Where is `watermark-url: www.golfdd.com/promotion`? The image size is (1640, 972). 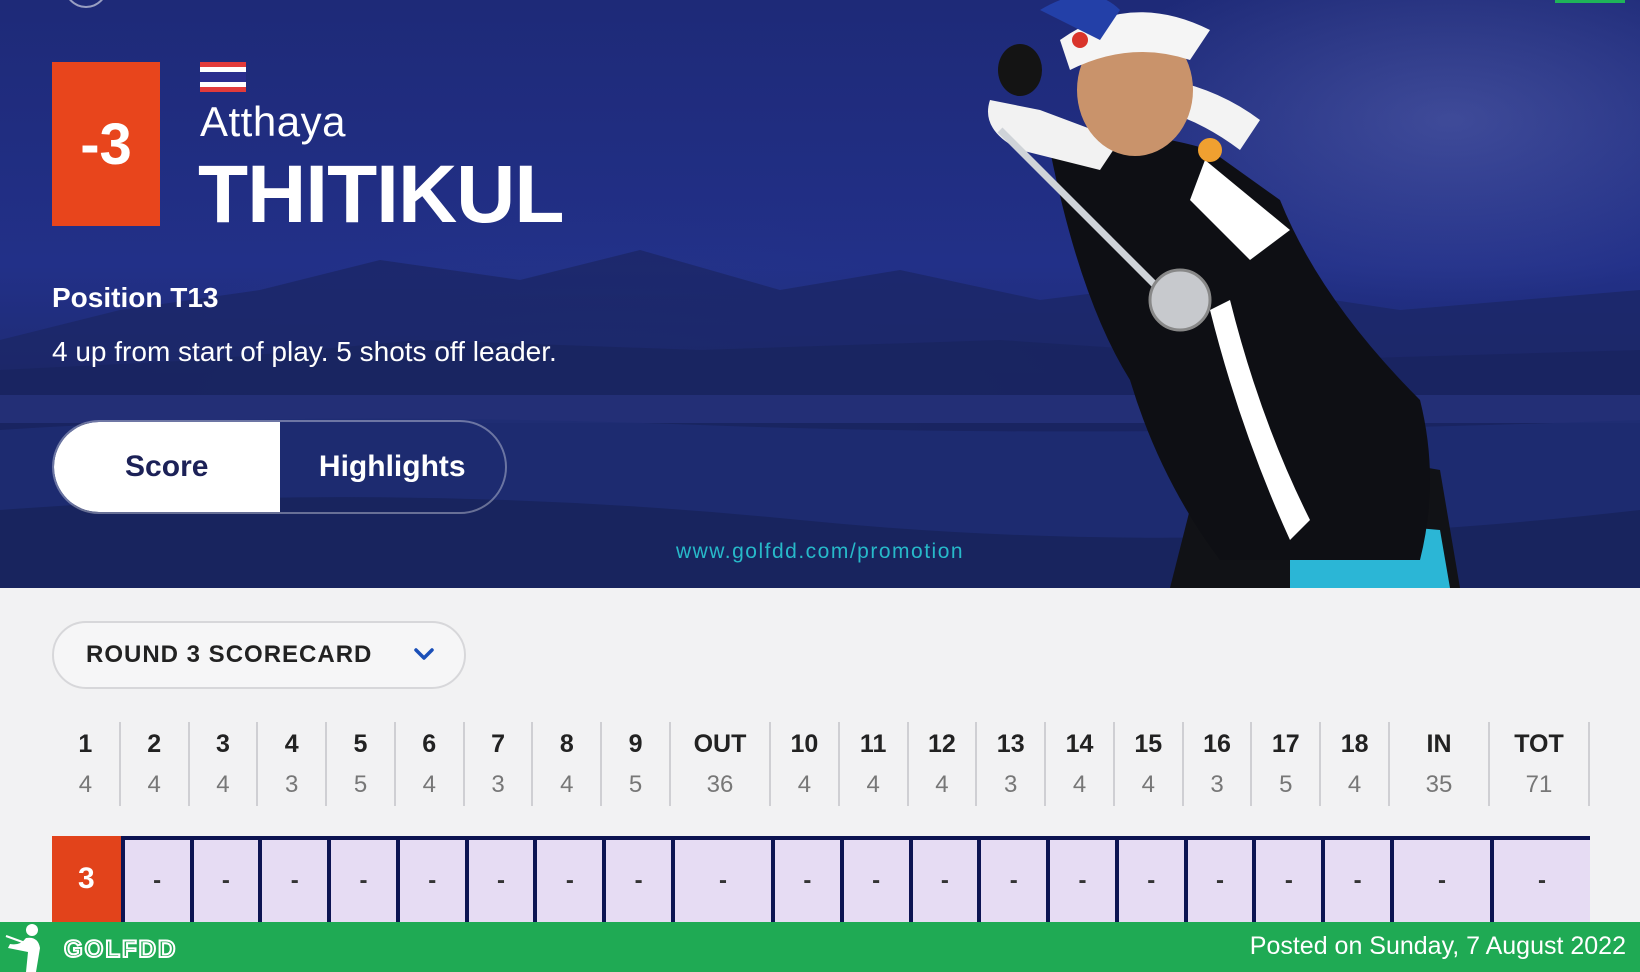
watermark-url: www.golfdd.com/promotion is located at coordinates (820, 551).